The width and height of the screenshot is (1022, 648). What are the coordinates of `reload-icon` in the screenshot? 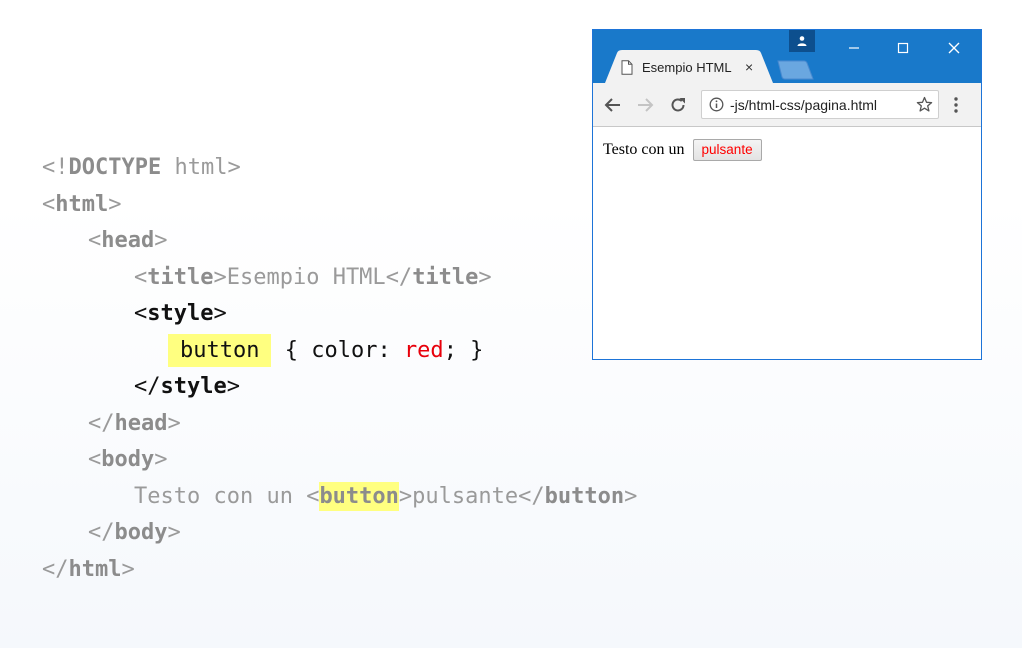 It's located at (678, 105).